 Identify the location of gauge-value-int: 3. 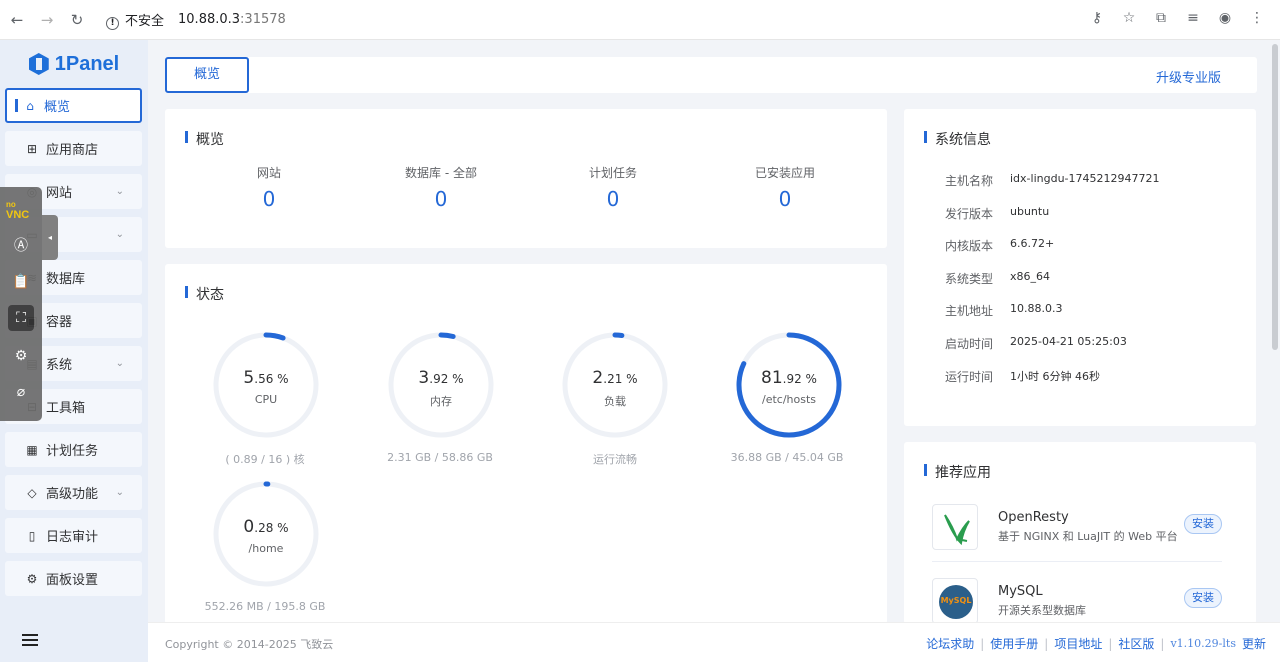
(424, 378).